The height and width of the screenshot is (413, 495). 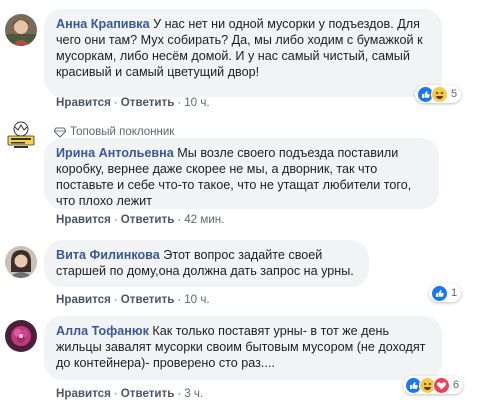 I want to click on comment-time: 42 мин., so click(x=204, y=219).